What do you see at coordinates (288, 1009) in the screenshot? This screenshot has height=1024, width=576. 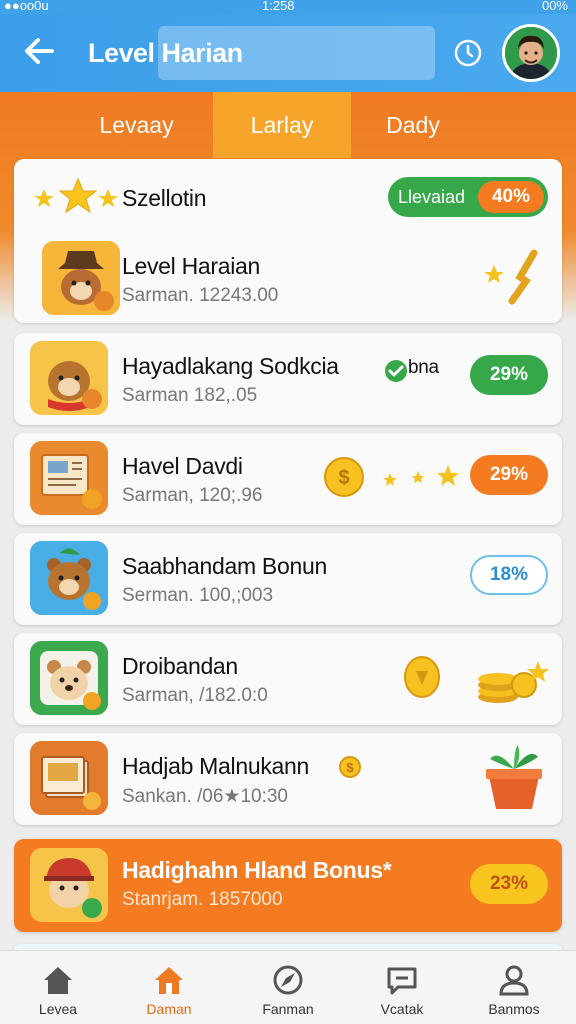 I see `nav-label: Fanman` at bounding box center [288, 1009].